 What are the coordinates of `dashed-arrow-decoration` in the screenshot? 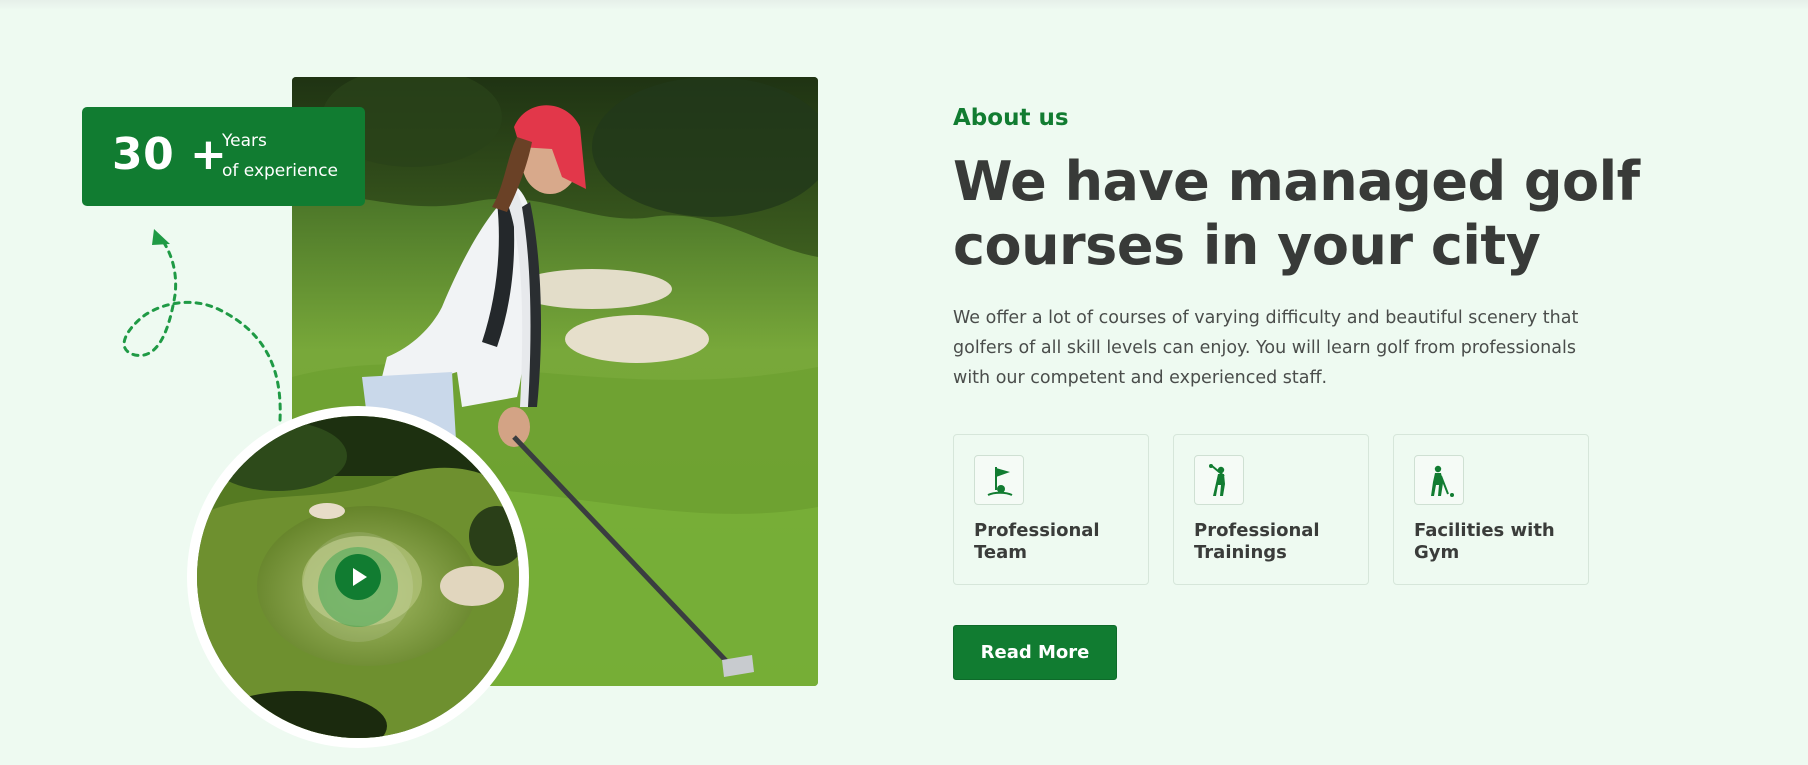 It's located at (200, 330).